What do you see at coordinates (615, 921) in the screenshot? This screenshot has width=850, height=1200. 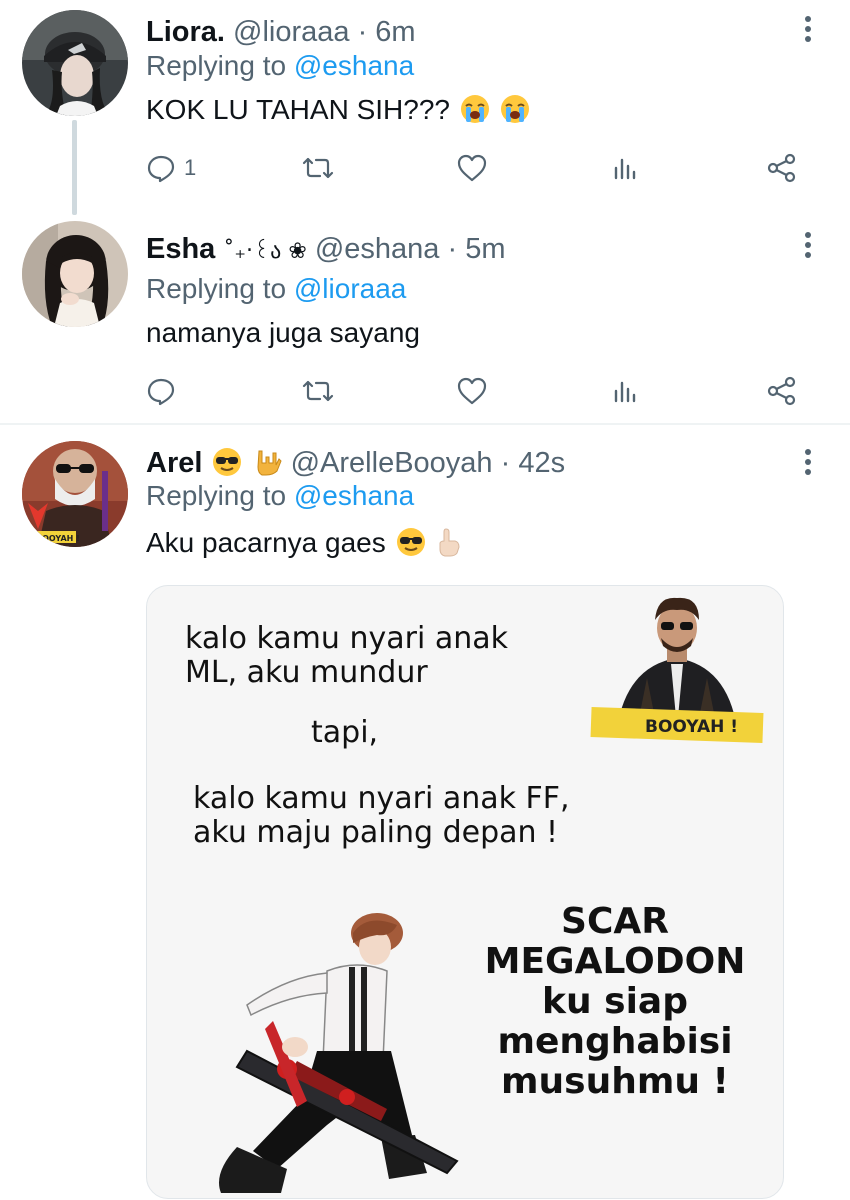 I see `meme-bold-line: SCAR` at bounding box center [615, 921].